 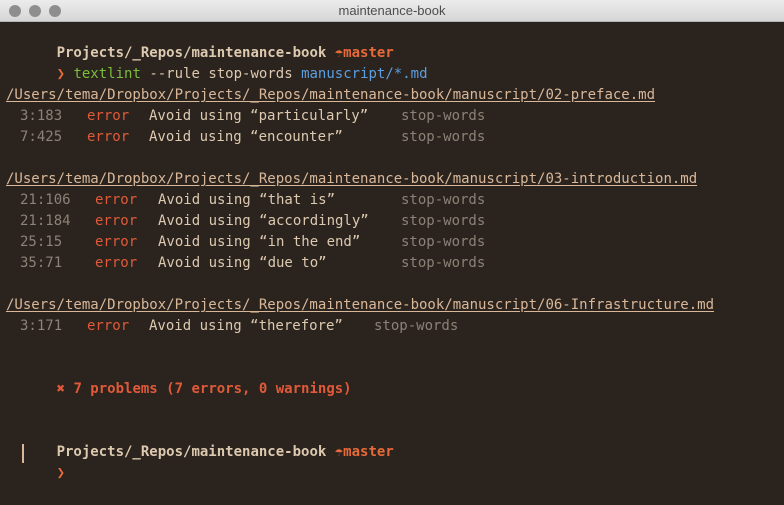 I want to click on issue-location: 25:15, so click(x=41, y=242).